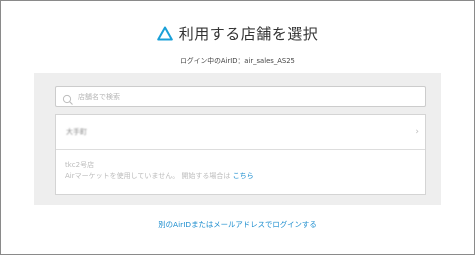 The image size is (475, 255). I want to click on start-here-link: こちら, so click(243, 176).